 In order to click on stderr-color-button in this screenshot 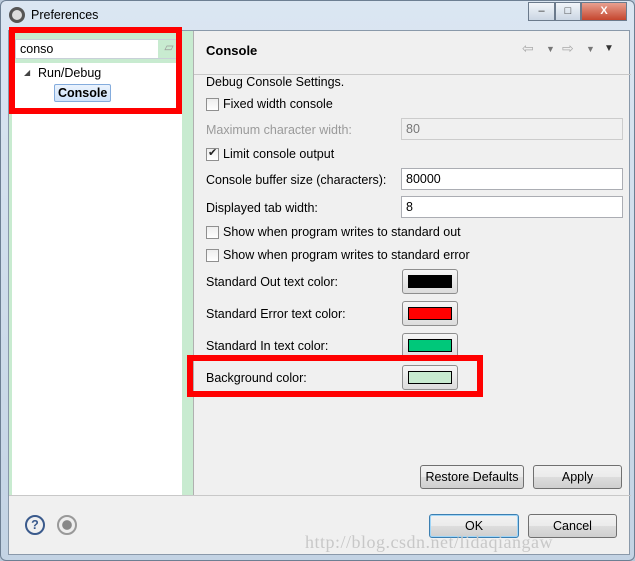, I will do `click(430, 313)`.